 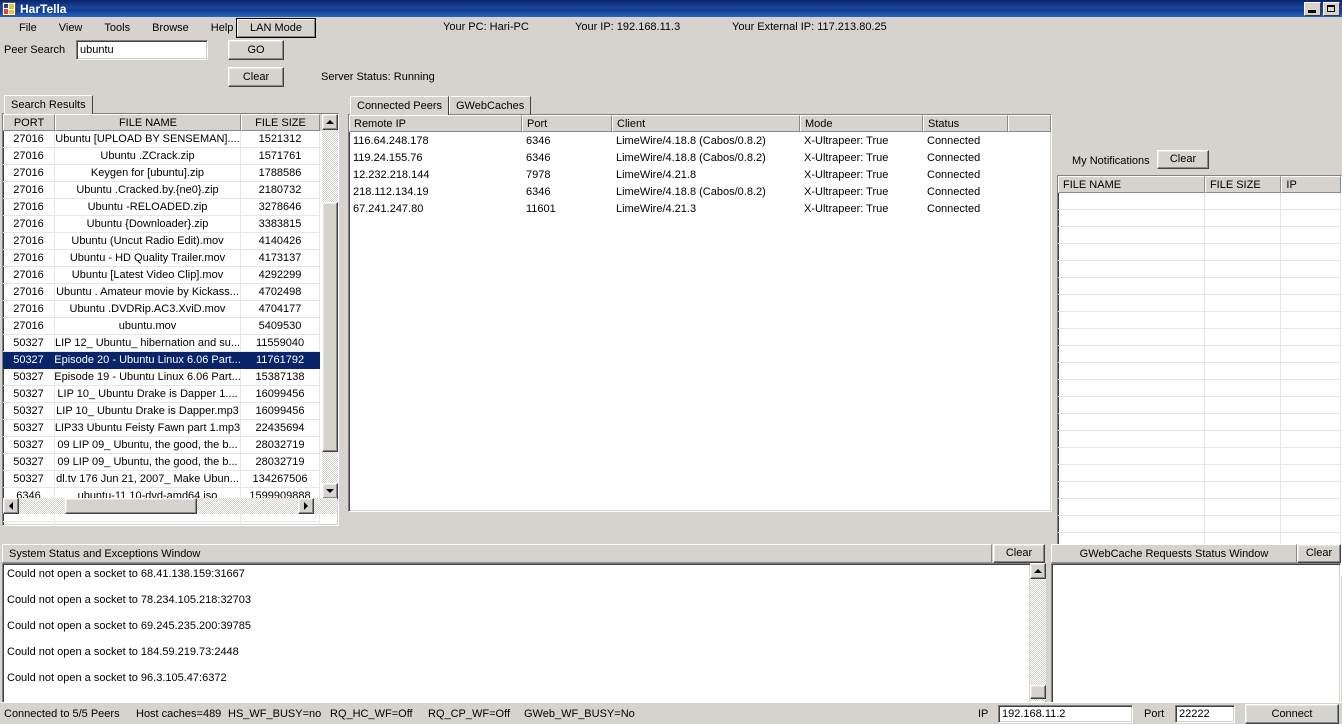 I want to click on notifications-rows, so click(x=1199, y=384).